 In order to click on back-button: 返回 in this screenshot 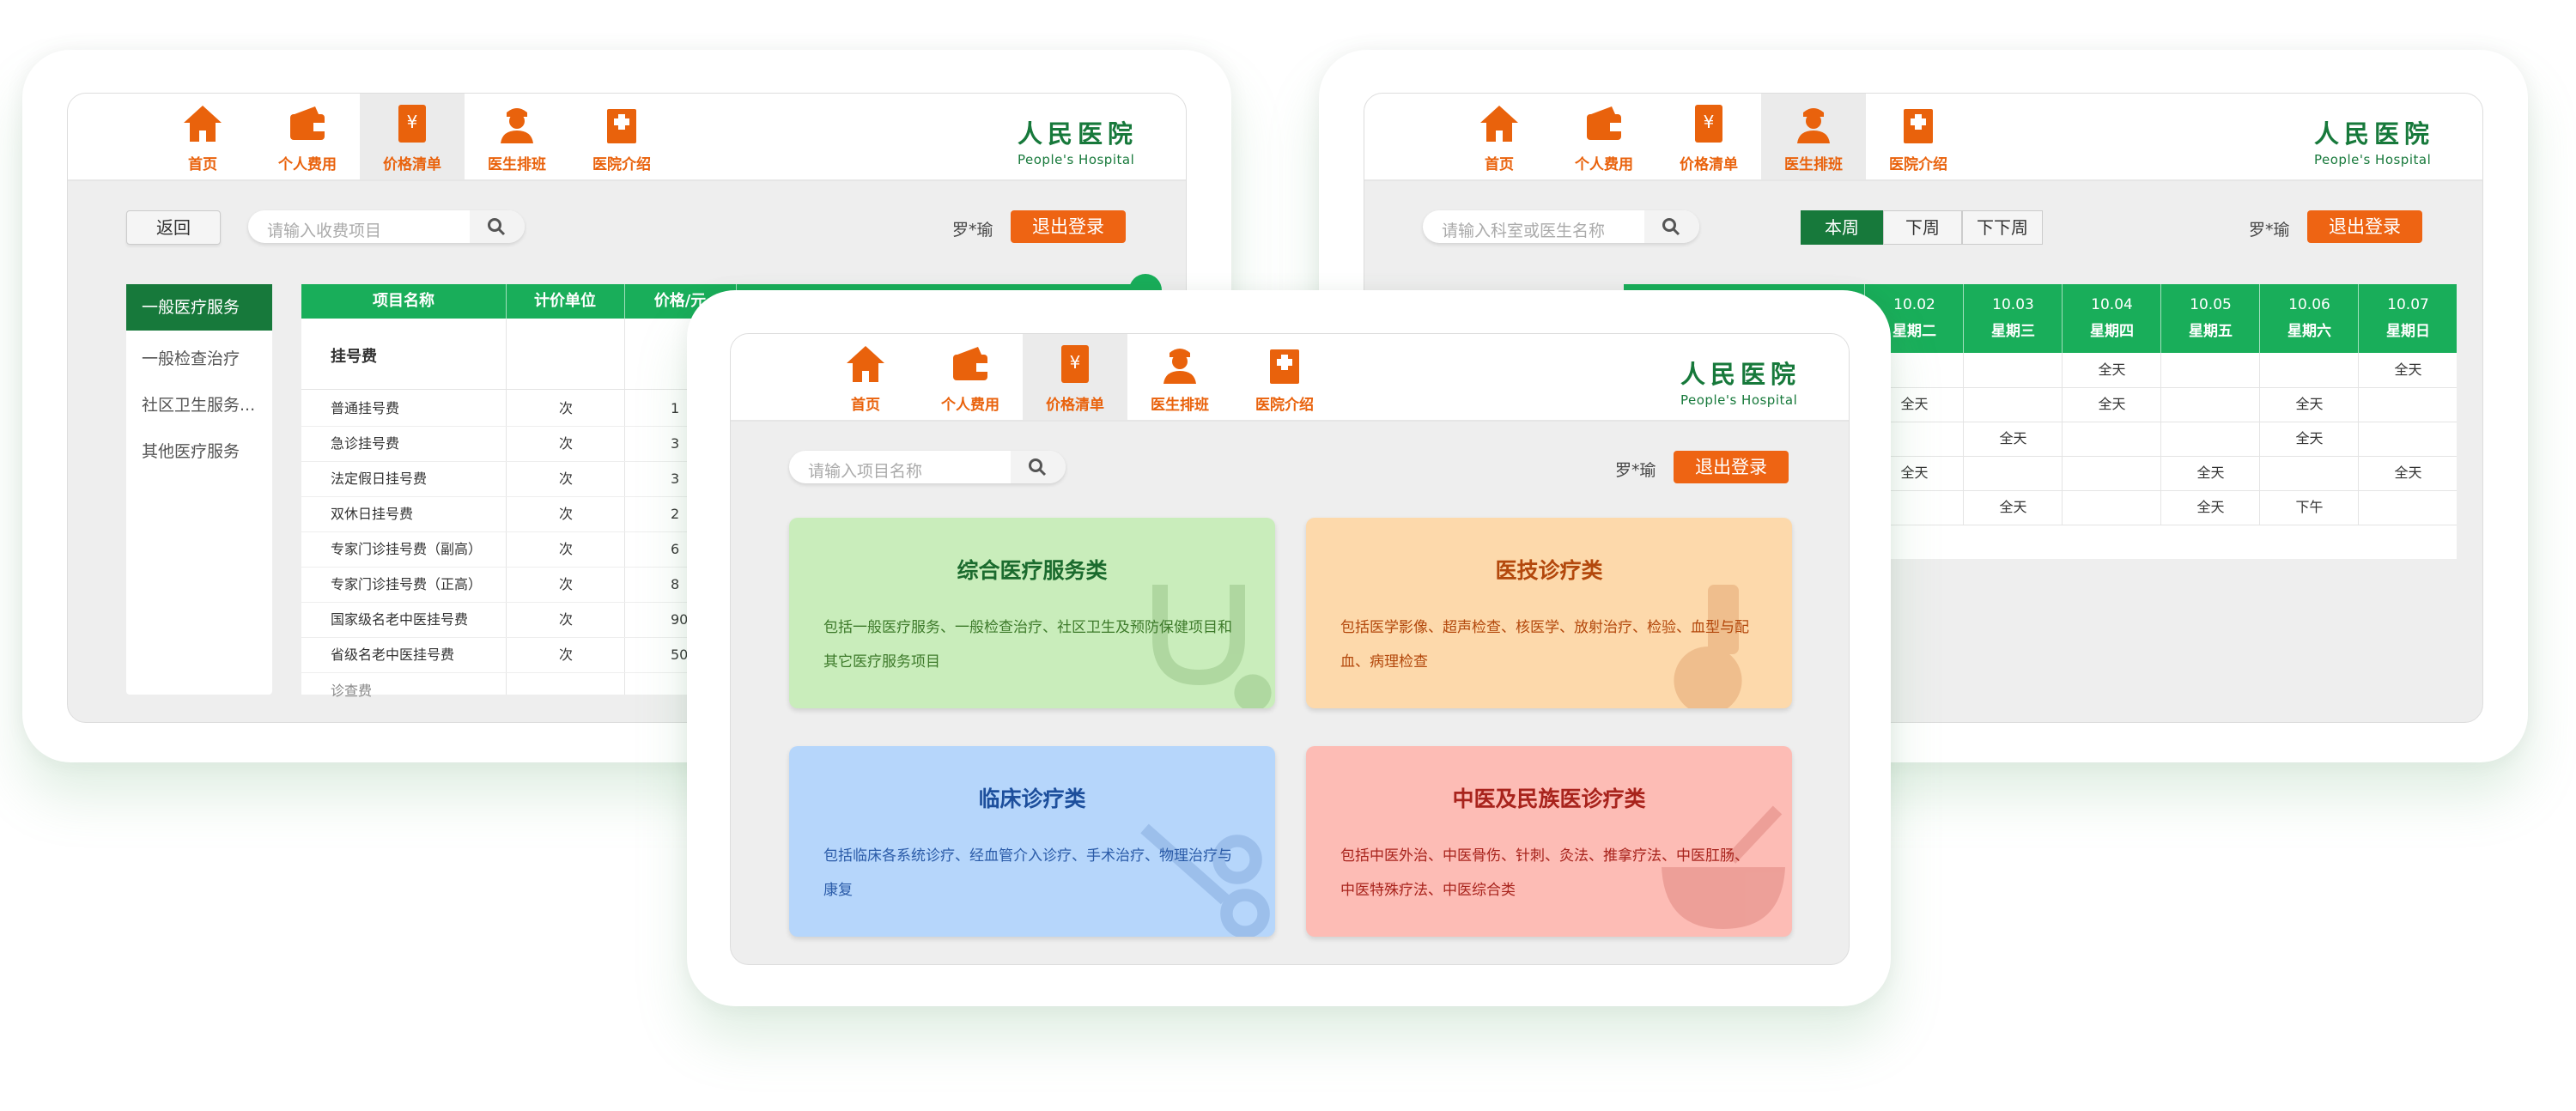, I will do `click(174, 227)`.